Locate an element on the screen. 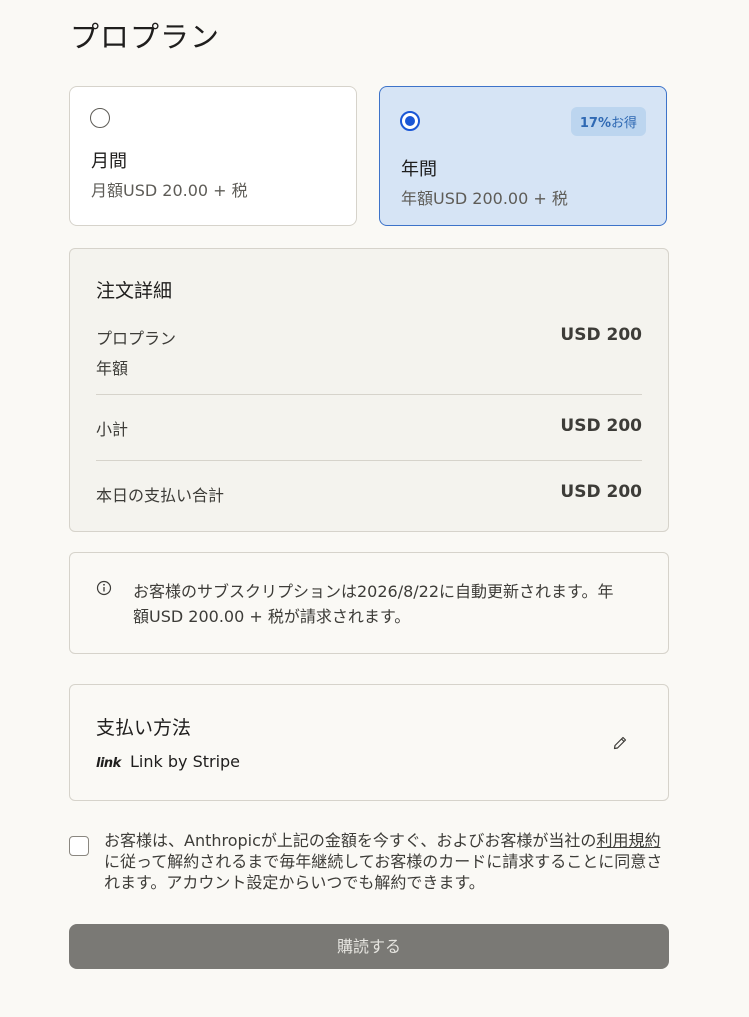 The height and width of the screenshot is (1017, 749). page-title: プロプラン is located at coordinates (145, 37).